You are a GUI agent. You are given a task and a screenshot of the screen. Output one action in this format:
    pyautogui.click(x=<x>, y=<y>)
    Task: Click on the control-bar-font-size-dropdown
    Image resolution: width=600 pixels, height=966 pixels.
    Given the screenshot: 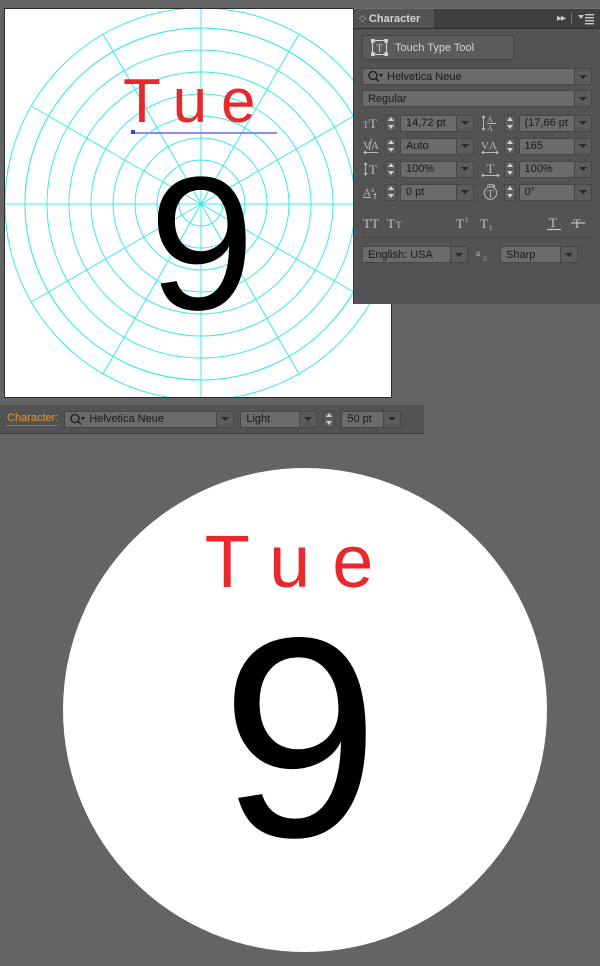 What is the action you would take?
    pyautogui.click(x=392, y=419)
    